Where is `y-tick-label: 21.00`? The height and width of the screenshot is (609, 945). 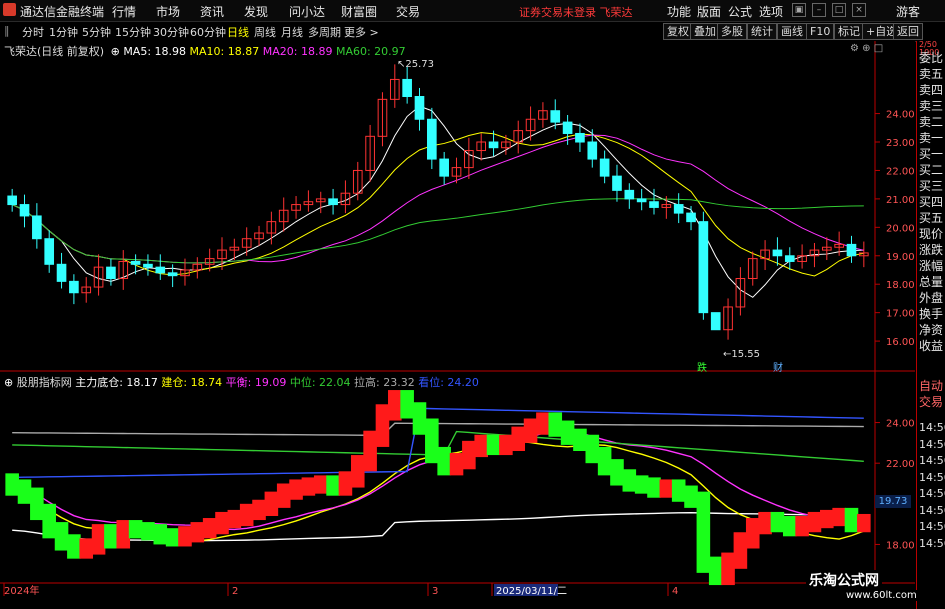
y-tick-label: 21.00 is located at coordinates (900, 200).